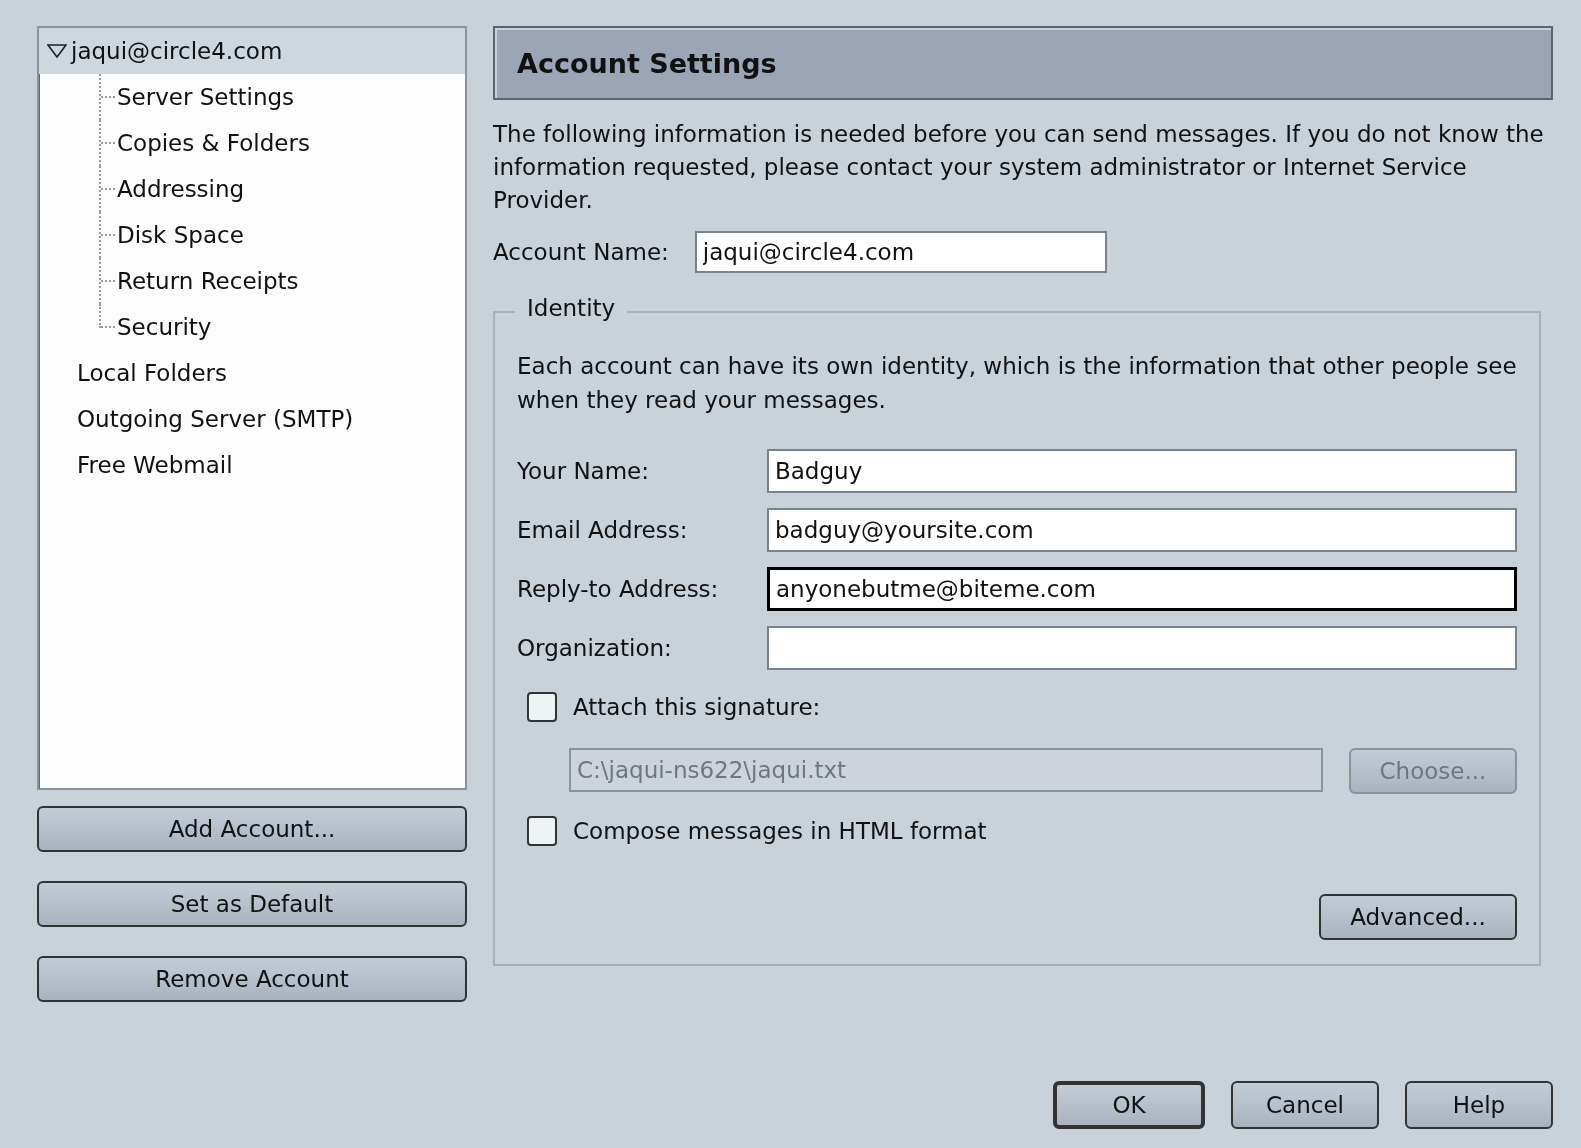 This screenshot has width=1581, height=1148. I want to click on tree-item: Local Folders, so click(252, 373).